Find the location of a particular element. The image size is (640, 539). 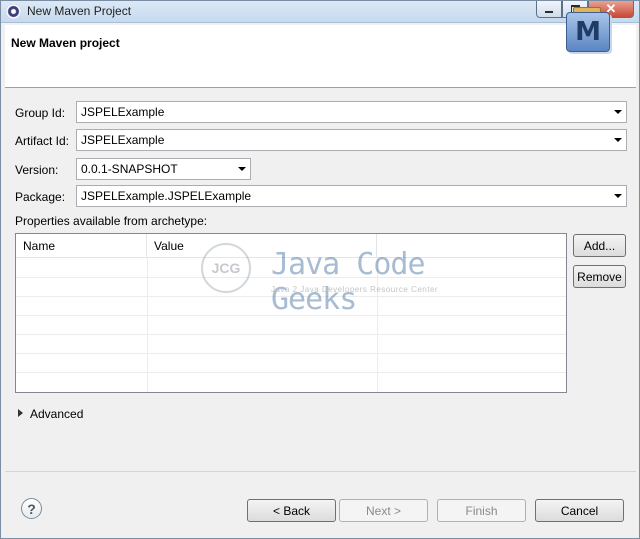

artifact-id-combo: JSPELExample is located at coordinates (351, 140).